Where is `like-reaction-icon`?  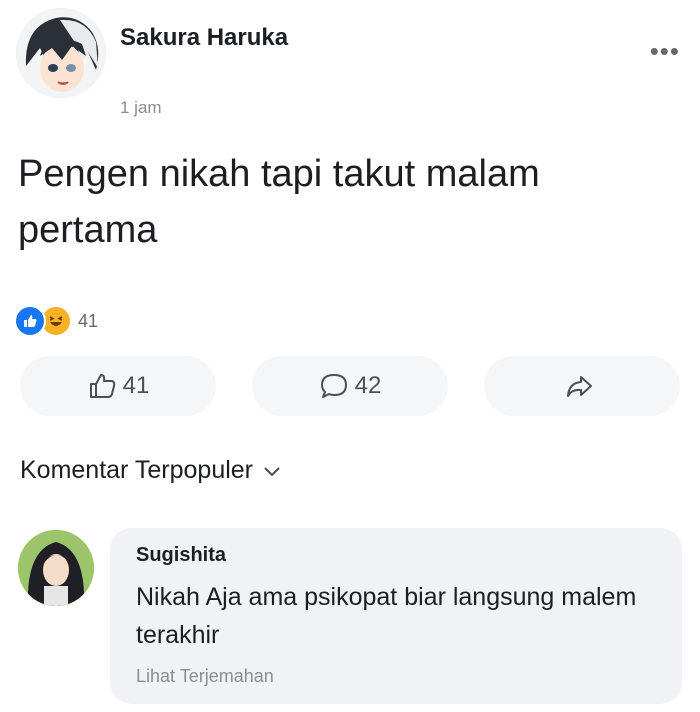 like-reaction-icon is located at coordinates (30, 321).